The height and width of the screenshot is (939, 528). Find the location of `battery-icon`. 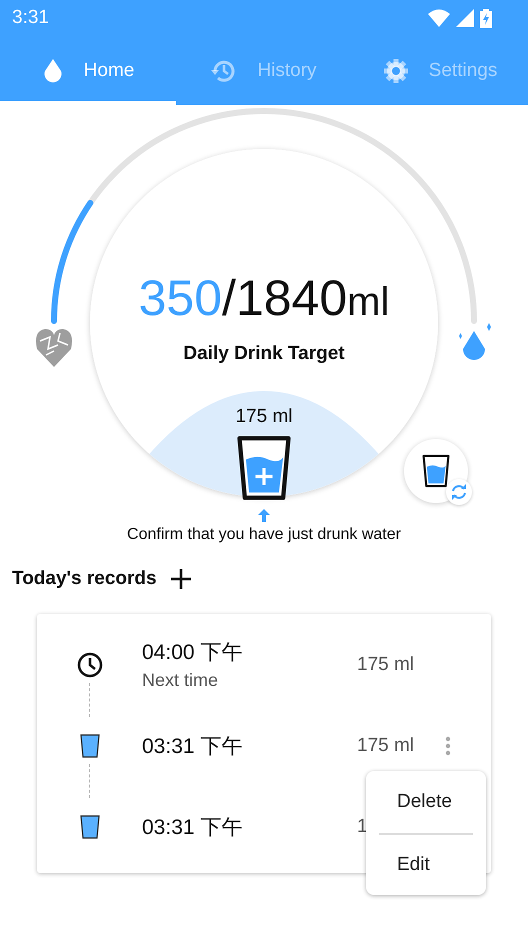

battery-icon is located at coordinates (486, 18).